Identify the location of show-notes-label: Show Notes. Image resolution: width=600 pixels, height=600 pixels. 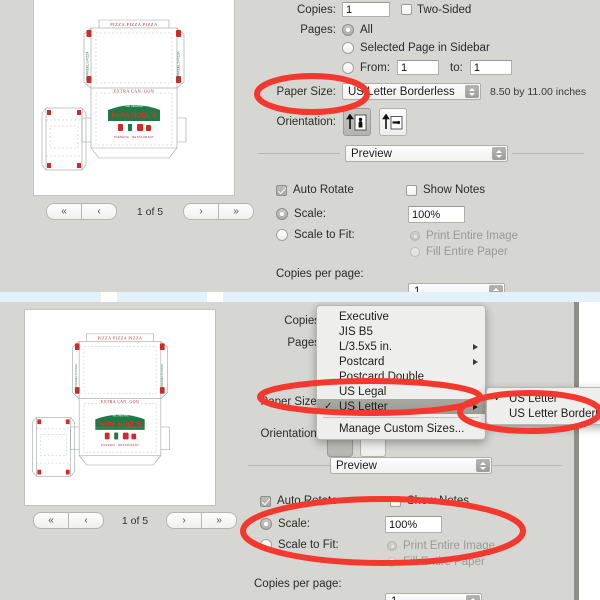
(454, 190).